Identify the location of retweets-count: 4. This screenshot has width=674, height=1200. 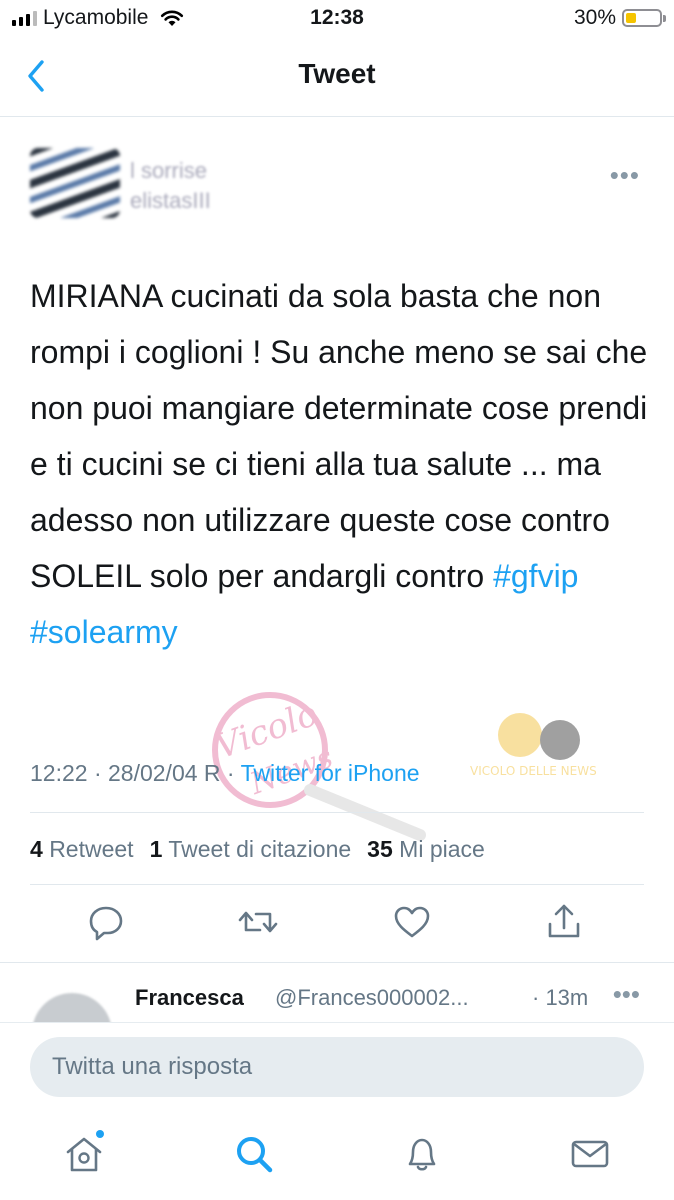
(36, 849).